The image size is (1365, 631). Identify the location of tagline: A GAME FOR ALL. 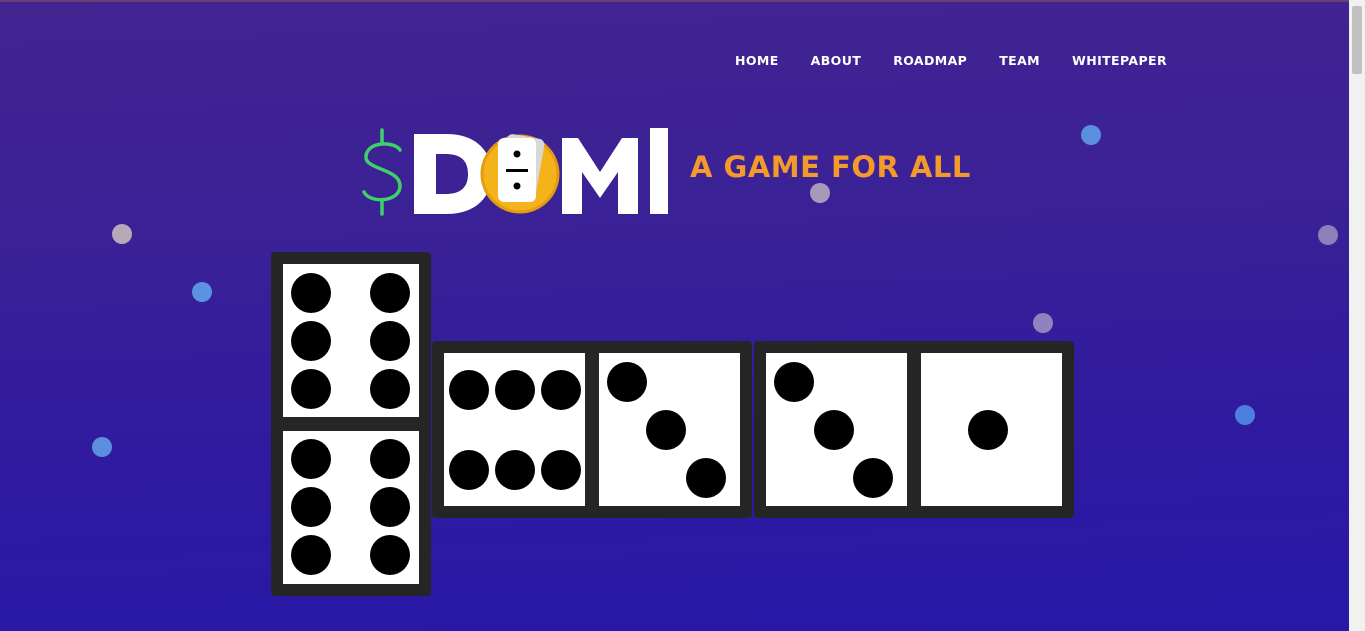
(830, 167).